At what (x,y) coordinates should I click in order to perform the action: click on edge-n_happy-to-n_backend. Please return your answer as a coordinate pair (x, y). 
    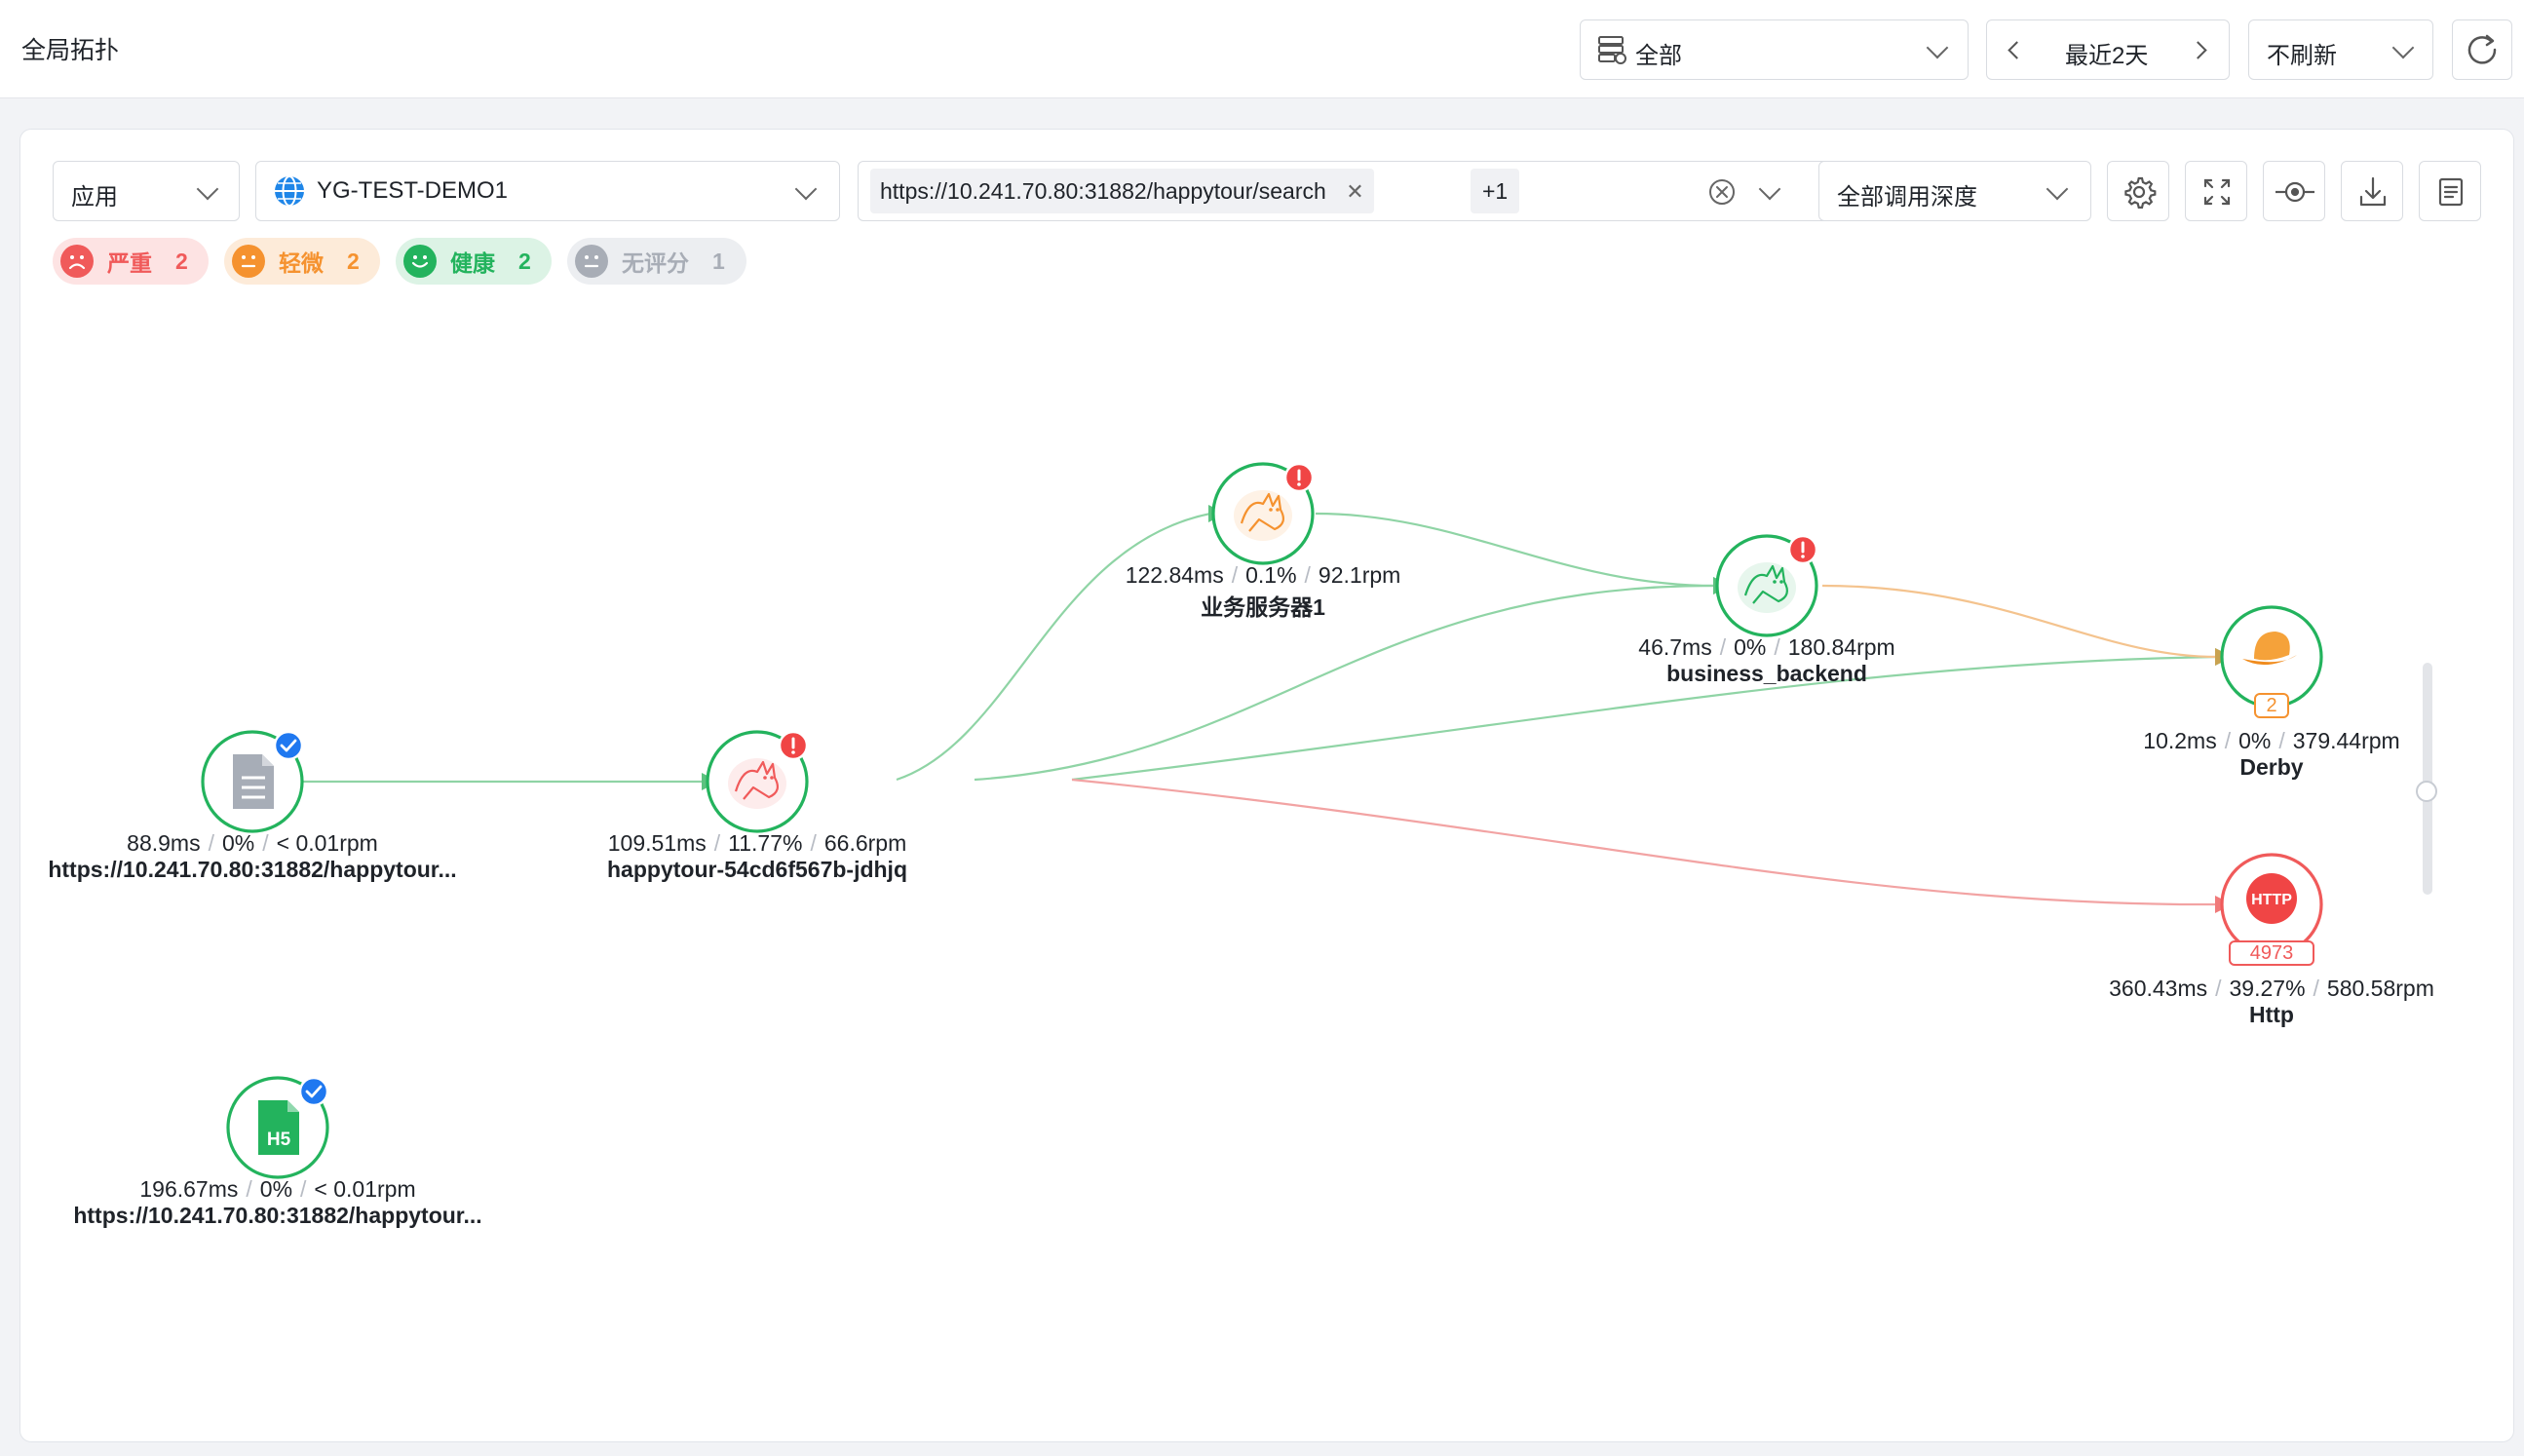
    Looking at the image, I should click on (1345, 683).